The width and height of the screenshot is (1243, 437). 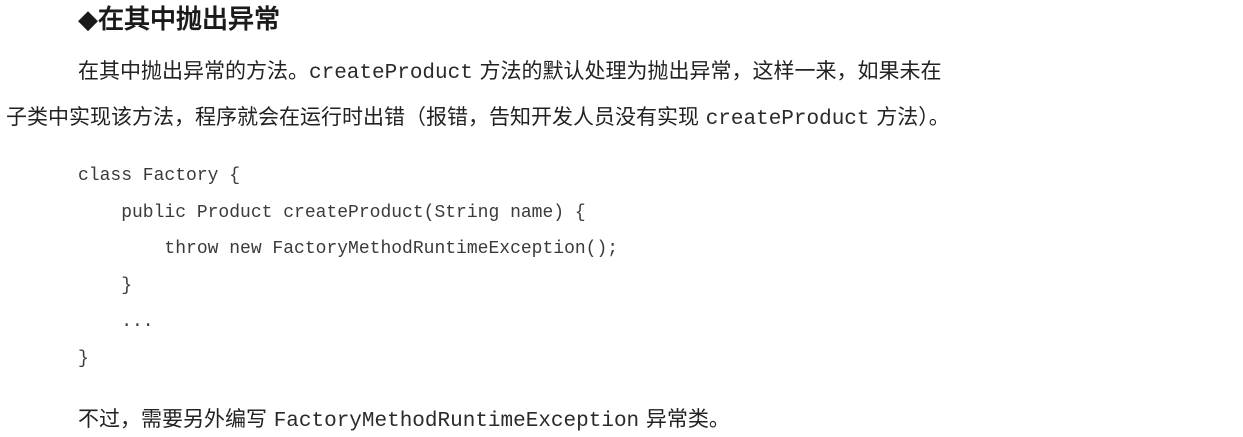 What do you see at coordinates (193, 71) in the screenshot?
I see `paragraph-1-text-a: 在其中抛出异常的方法。` at bounding box center [193, 71].